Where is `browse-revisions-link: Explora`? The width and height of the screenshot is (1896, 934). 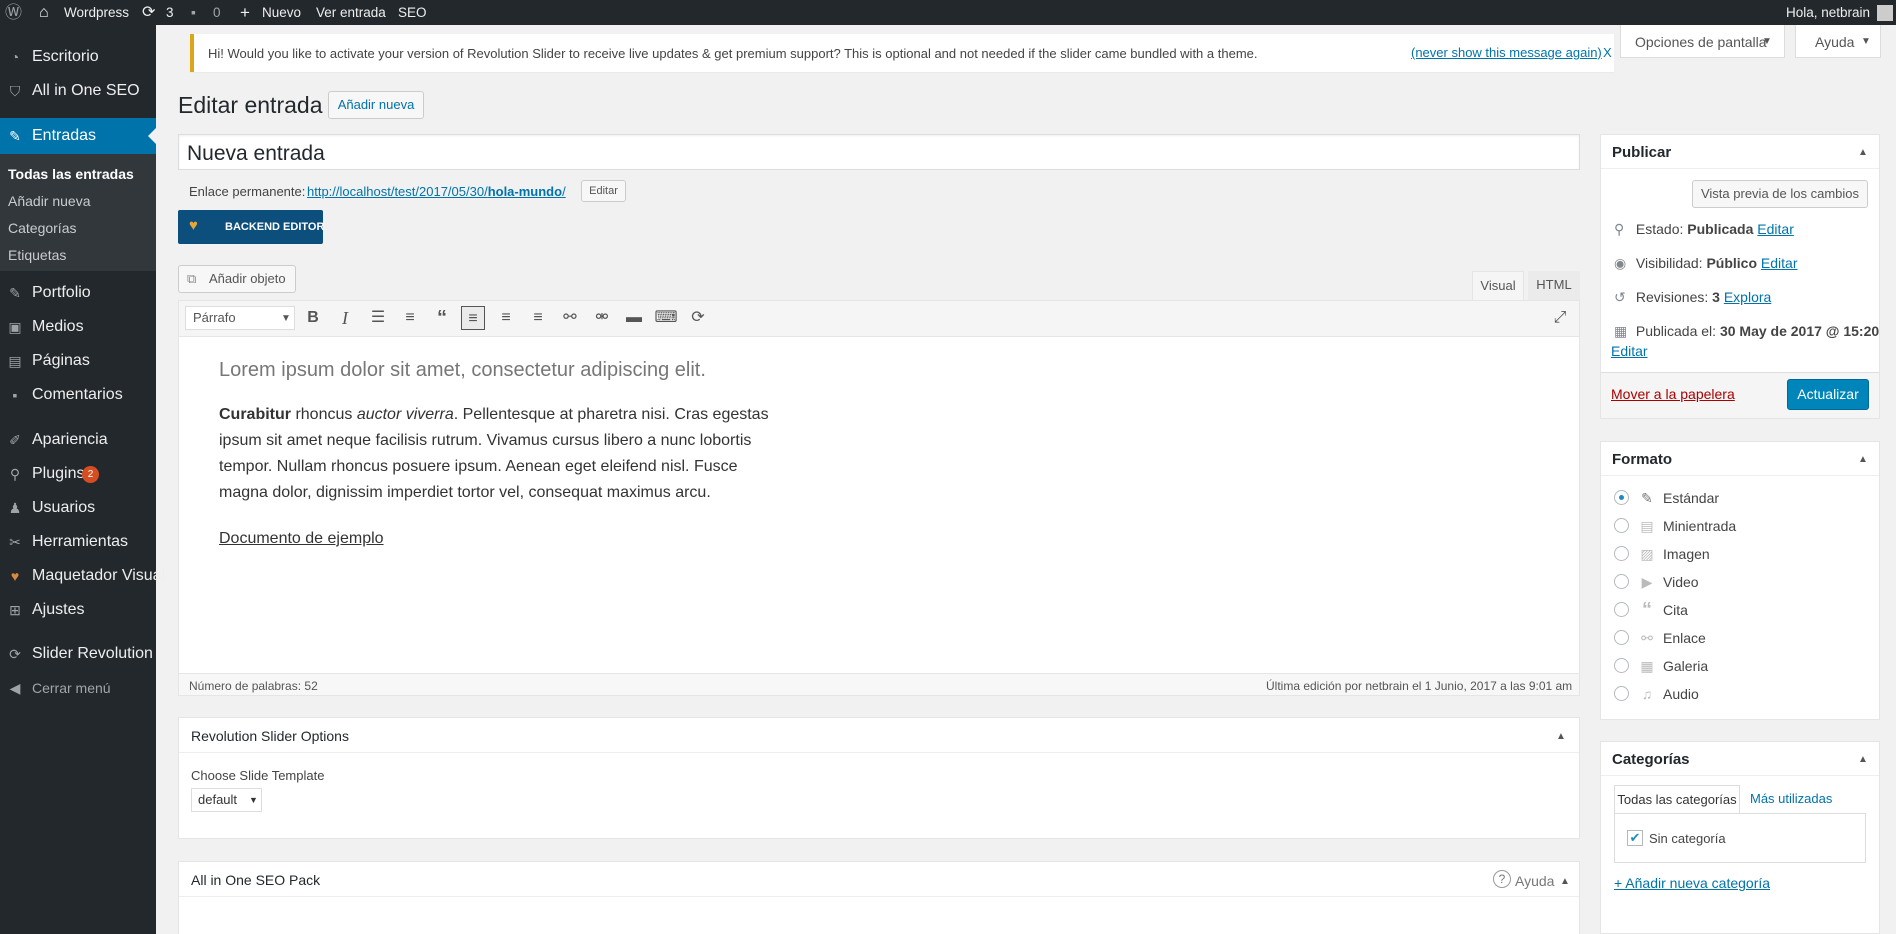 browse-revisions-link: Explora is located at coordinates (1747, 297).